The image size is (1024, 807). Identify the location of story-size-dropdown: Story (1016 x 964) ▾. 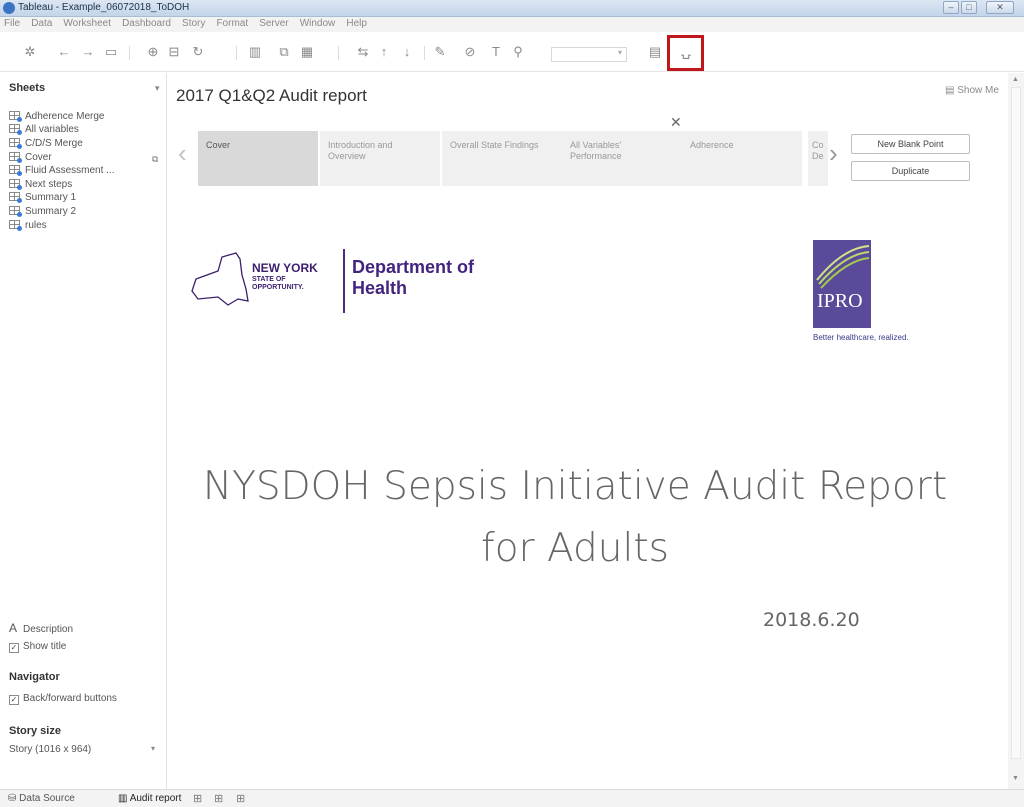
(84, 751).